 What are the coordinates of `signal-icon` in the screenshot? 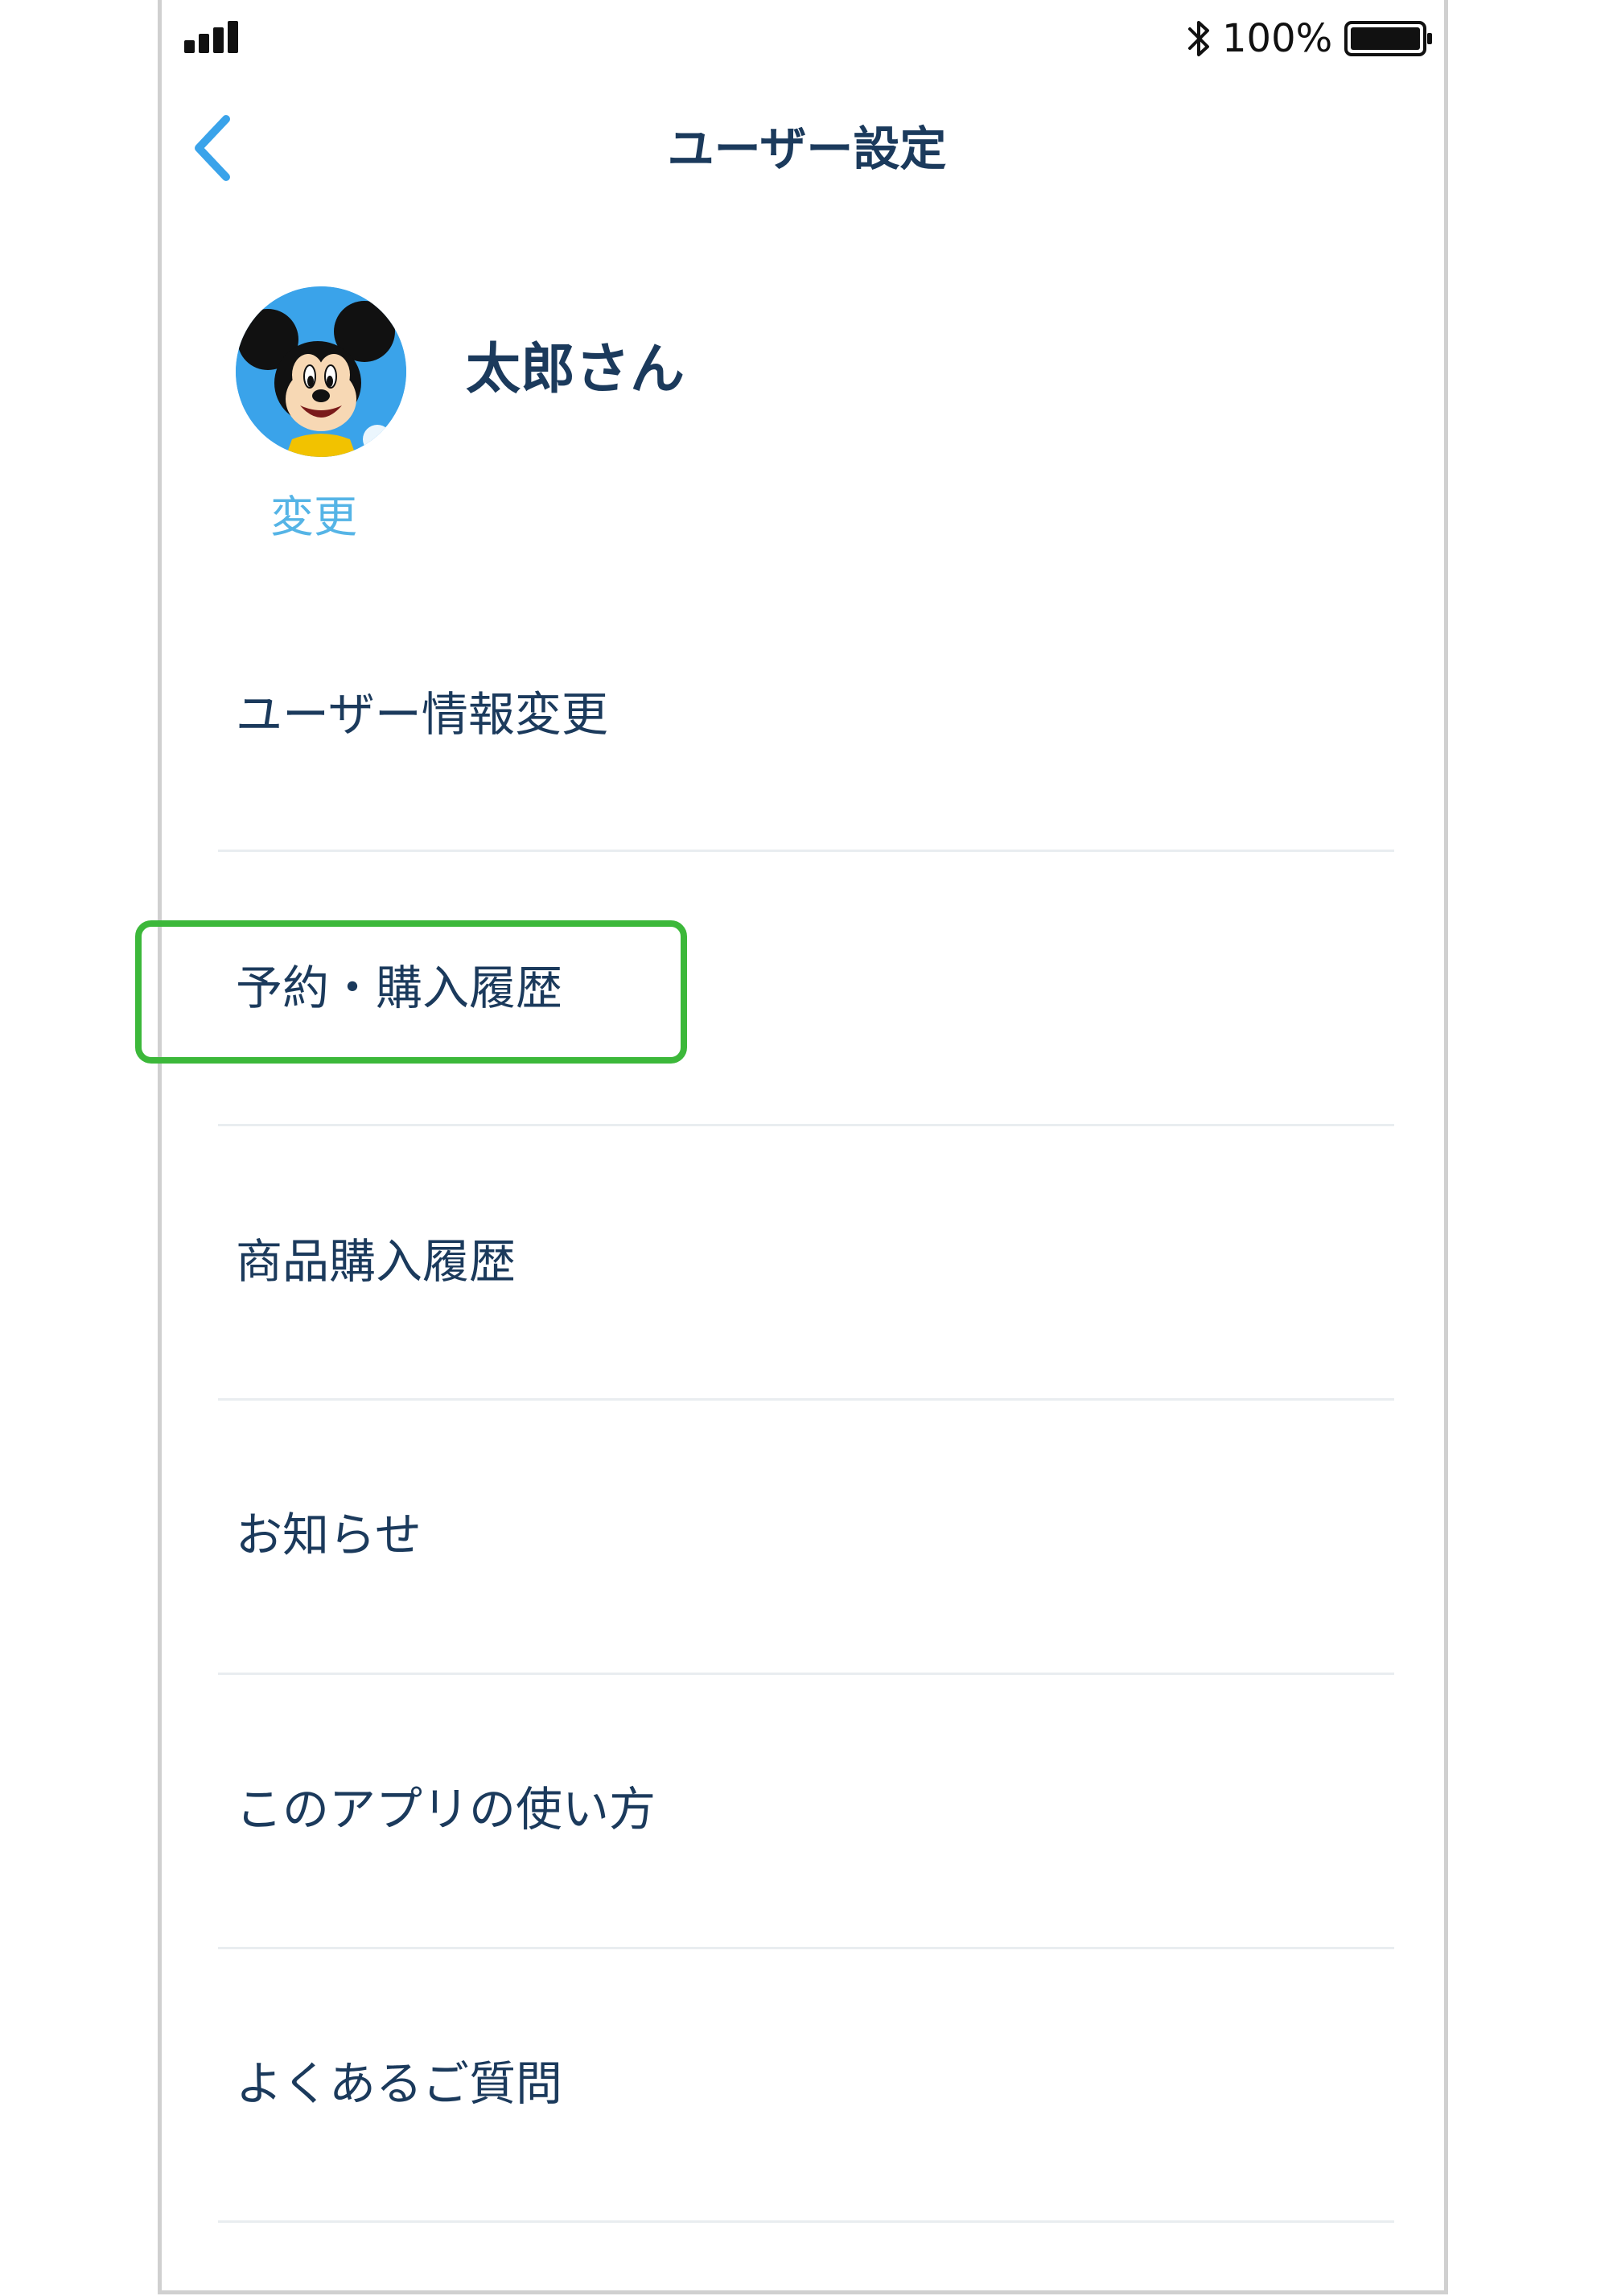 It's located at (216, 37).